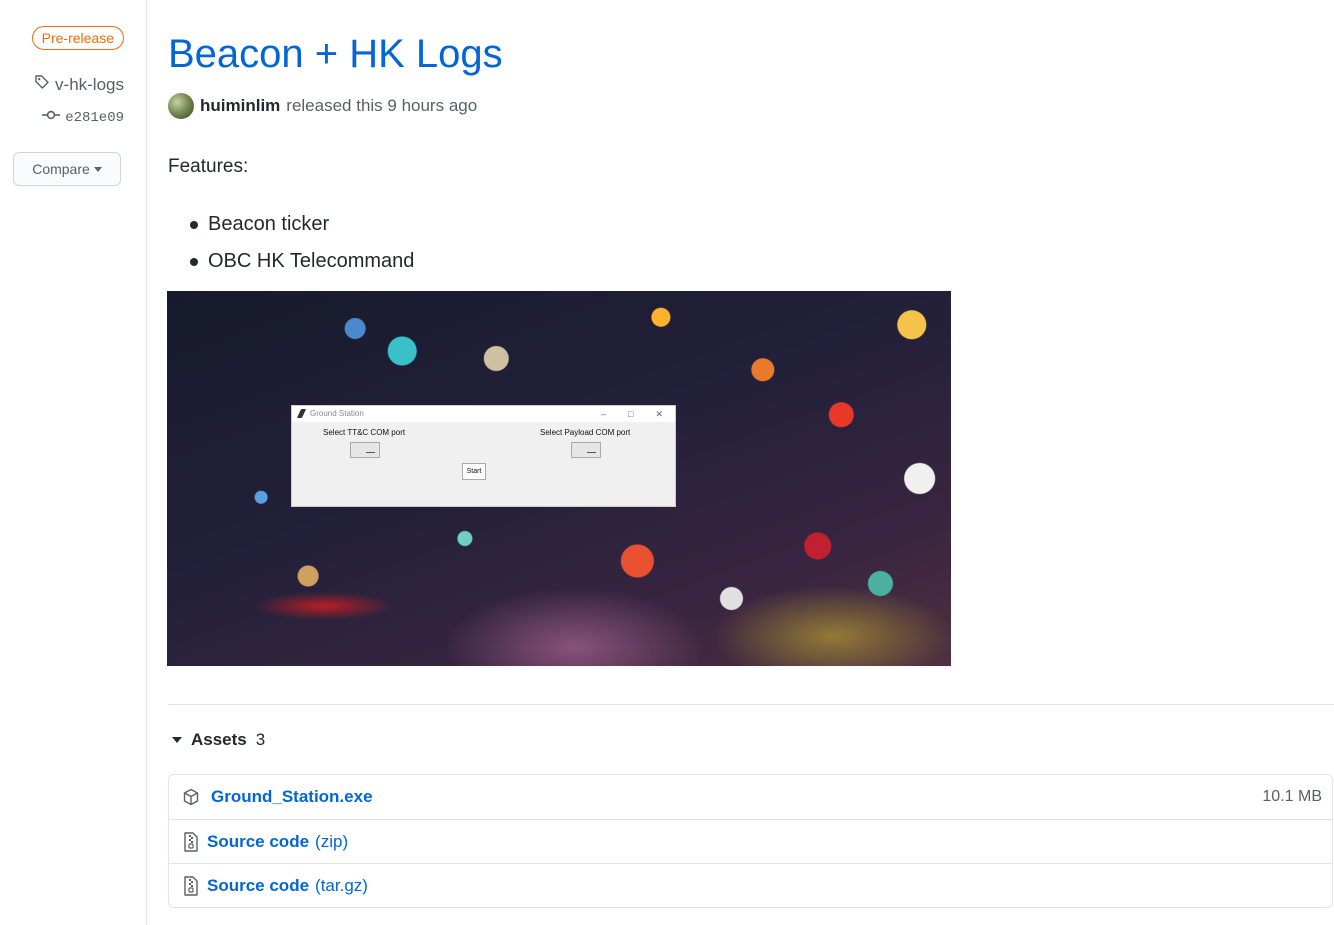  I want to click on assets-toggle: Assets 3, so click(218, 740).